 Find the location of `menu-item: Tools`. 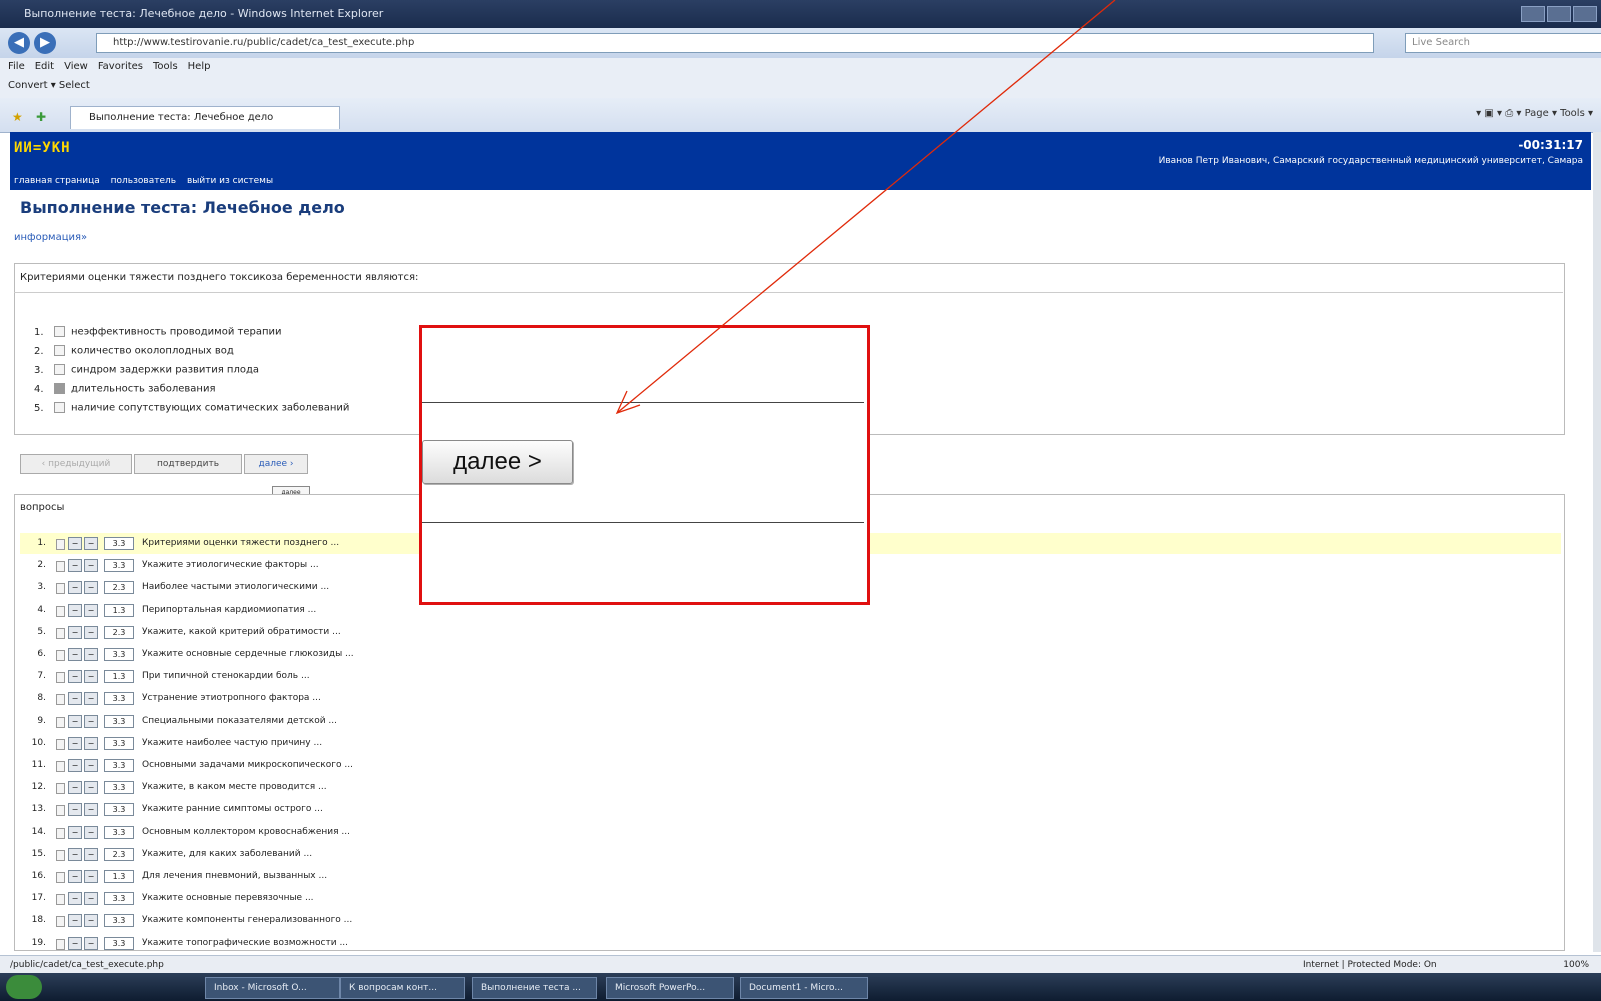

menu-item: Tools is located at coordinates (165, 66).